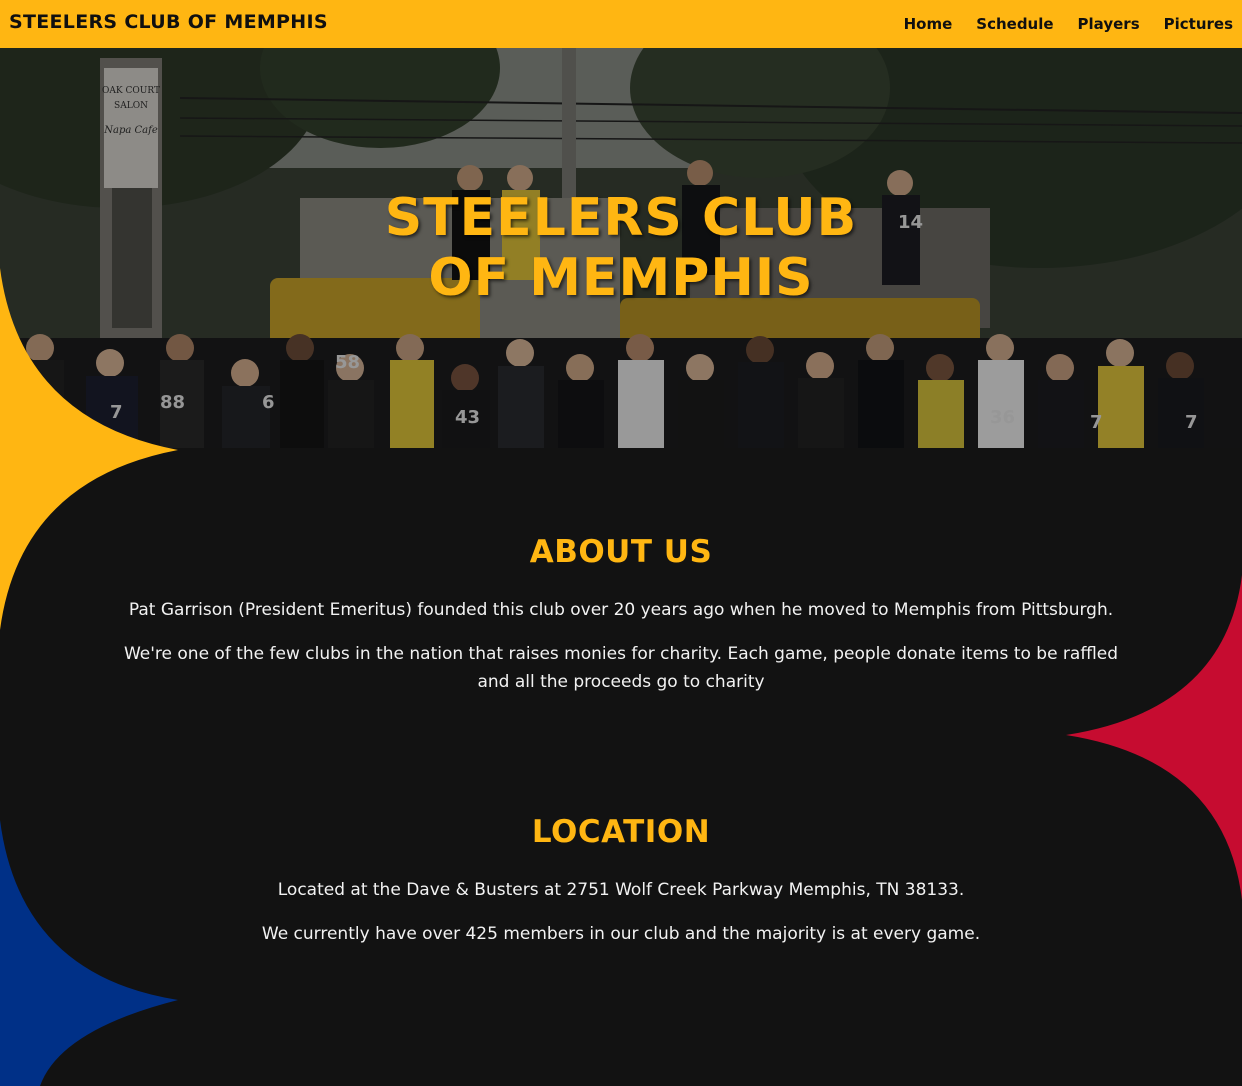  What do you see at coordinates (621, 278) in the screenshot?
I see `hero-title-line-2: OF MEMPHIS` at bounding box center [621, 278].